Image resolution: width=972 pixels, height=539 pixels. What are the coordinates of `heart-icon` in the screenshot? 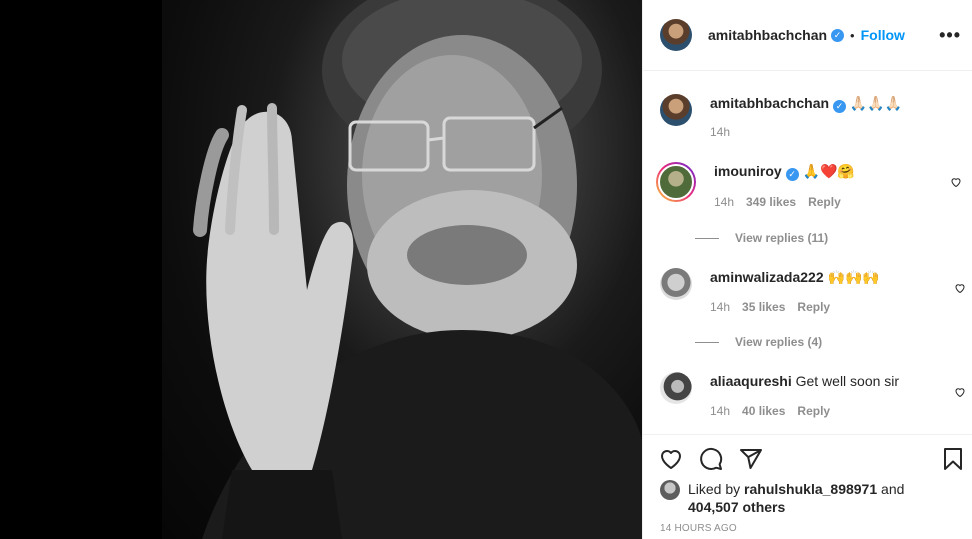 It's located at (671, 459).